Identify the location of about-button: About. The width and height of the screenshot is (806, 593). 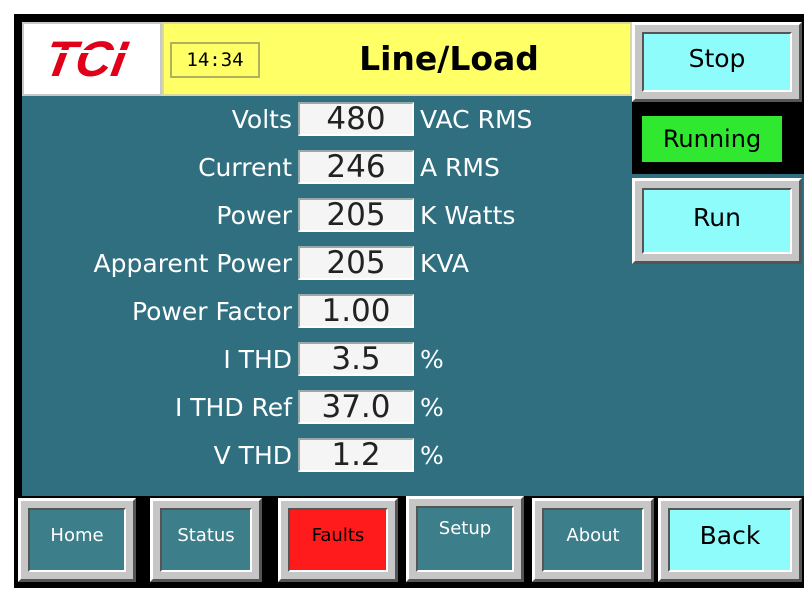
(593, 540).